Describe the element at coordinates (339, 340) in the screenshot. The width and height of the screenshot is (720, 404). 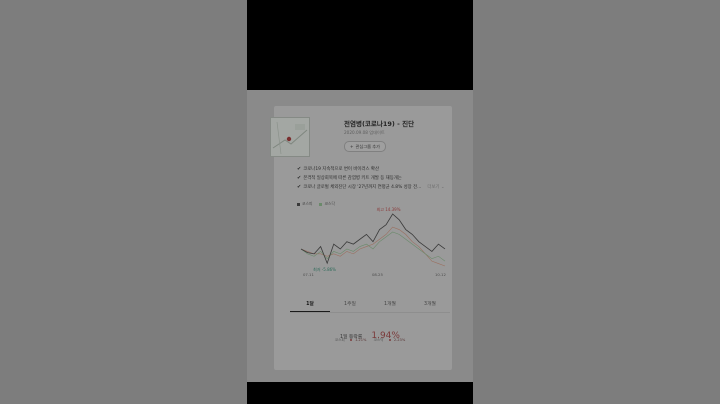
I see `kospi-label: 코스피` at that location.